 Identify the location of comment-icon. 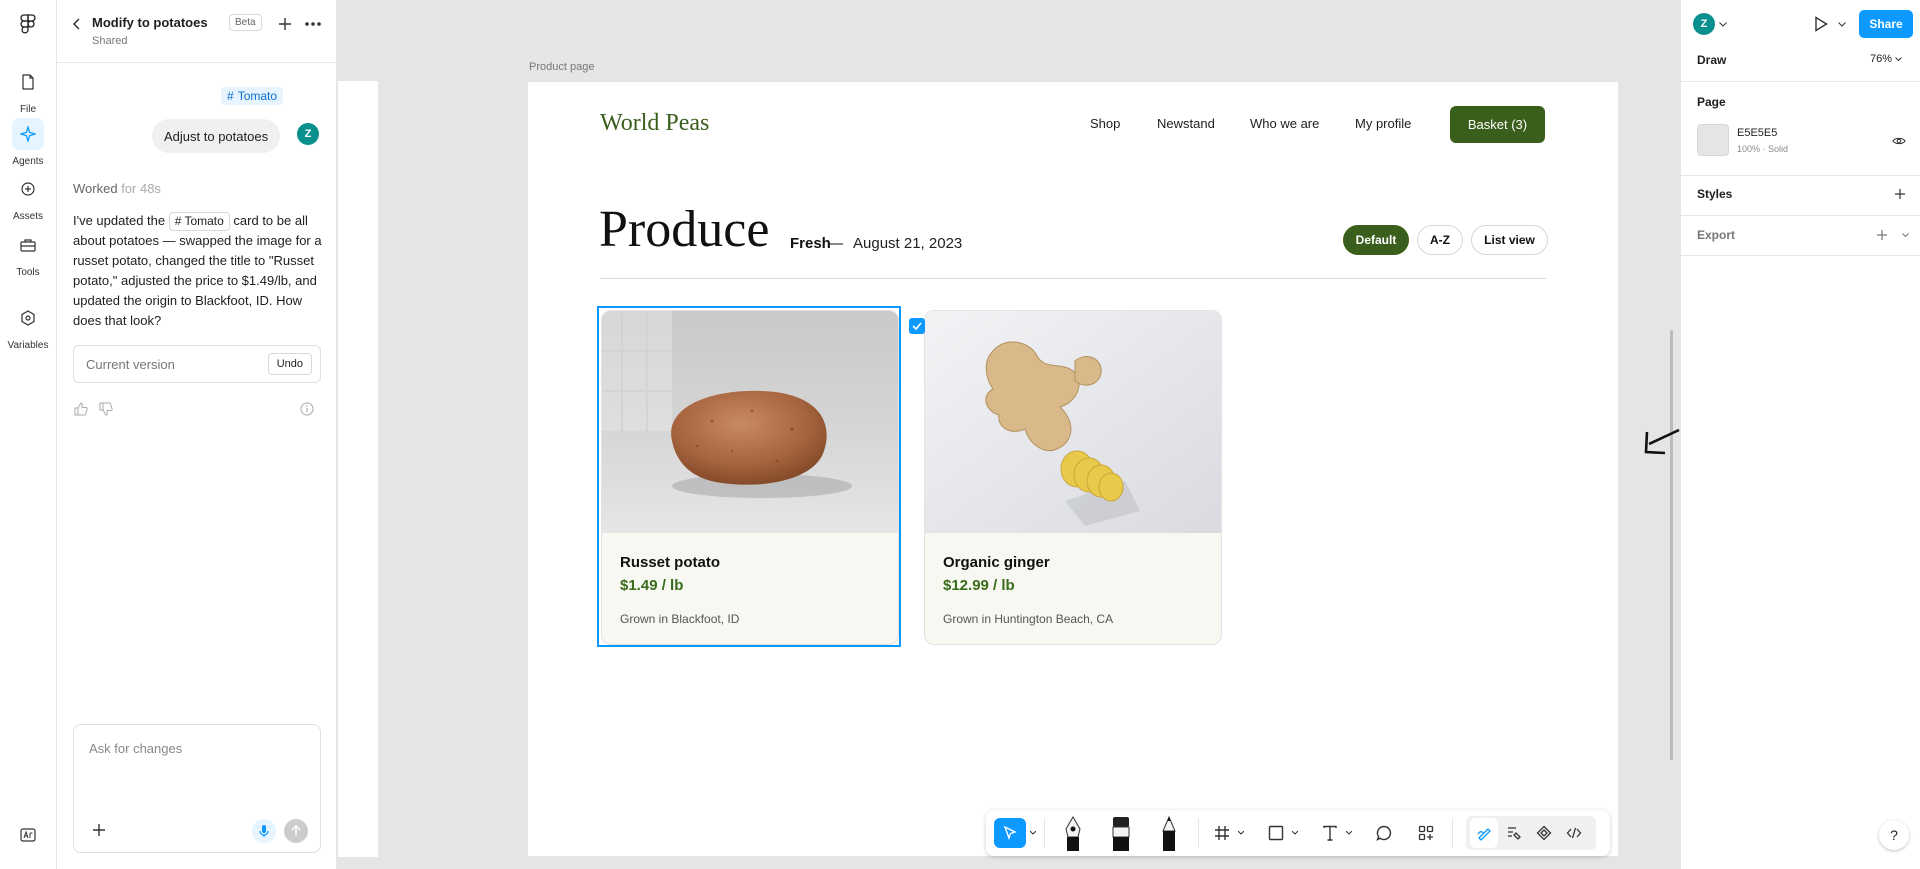
(1384, 833).